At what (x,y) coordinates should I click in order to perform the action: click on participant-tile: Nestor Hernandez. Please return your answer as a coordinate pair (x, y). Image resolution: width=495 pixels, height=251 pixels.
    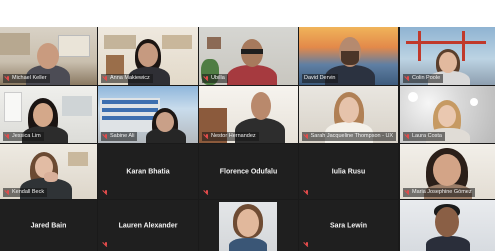
    Looking at the image, I should click on (248, 114).